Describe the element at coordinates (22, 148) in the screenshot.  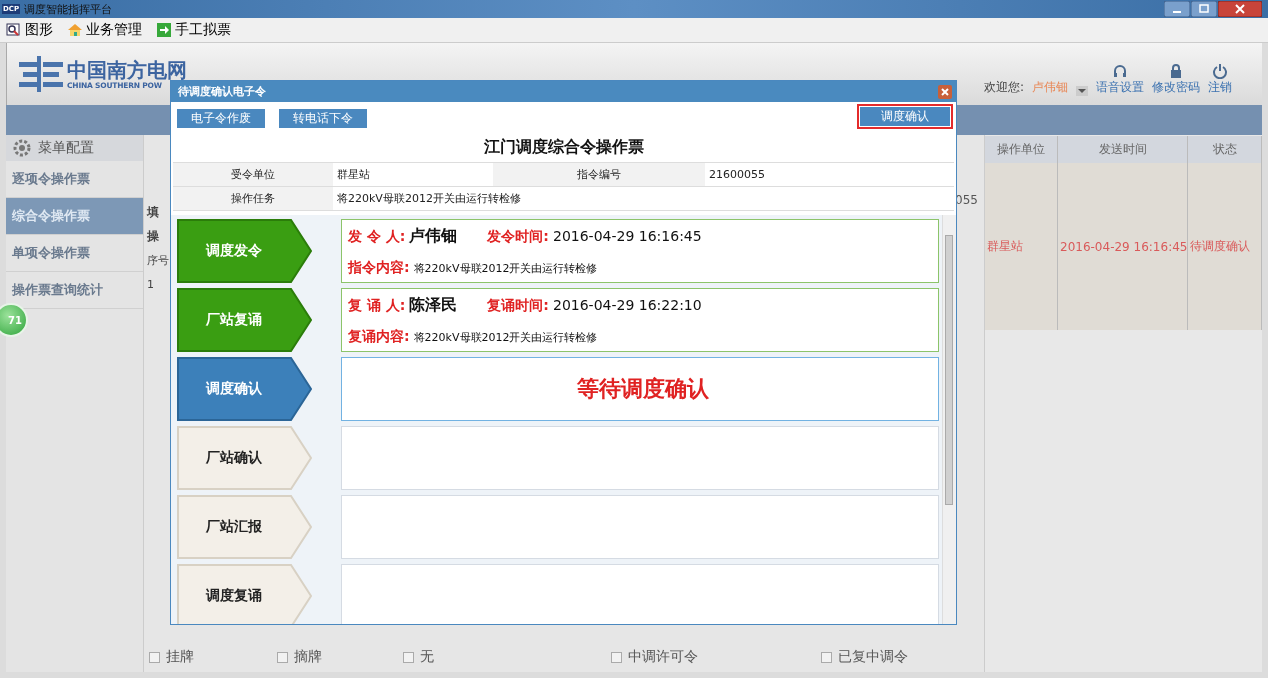
I see `gear-icon` at that location.